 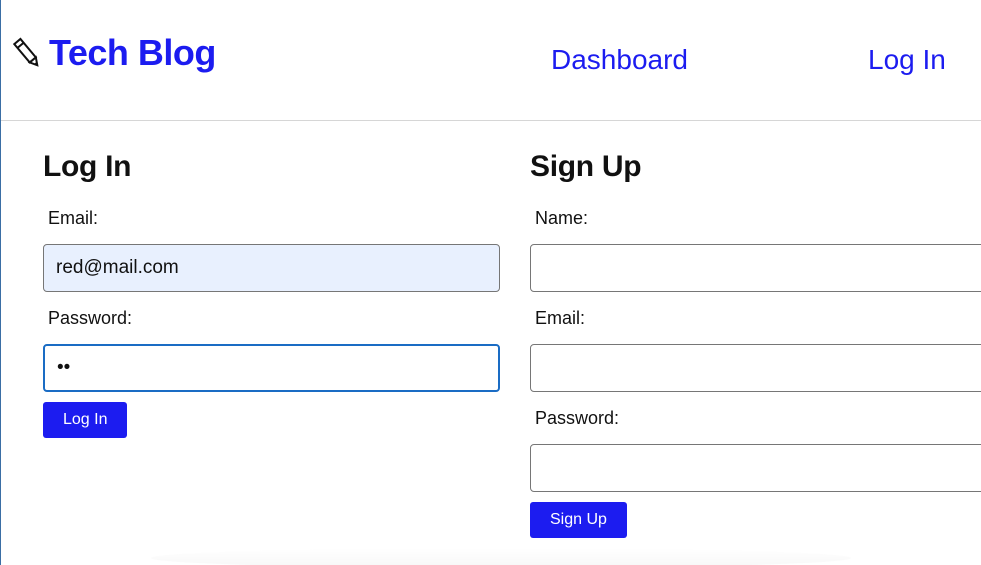 What do you see at coordinates (560, 318) in the screenshot?
I see `signup-email-label: Email:` at bounding box center [560, 318].